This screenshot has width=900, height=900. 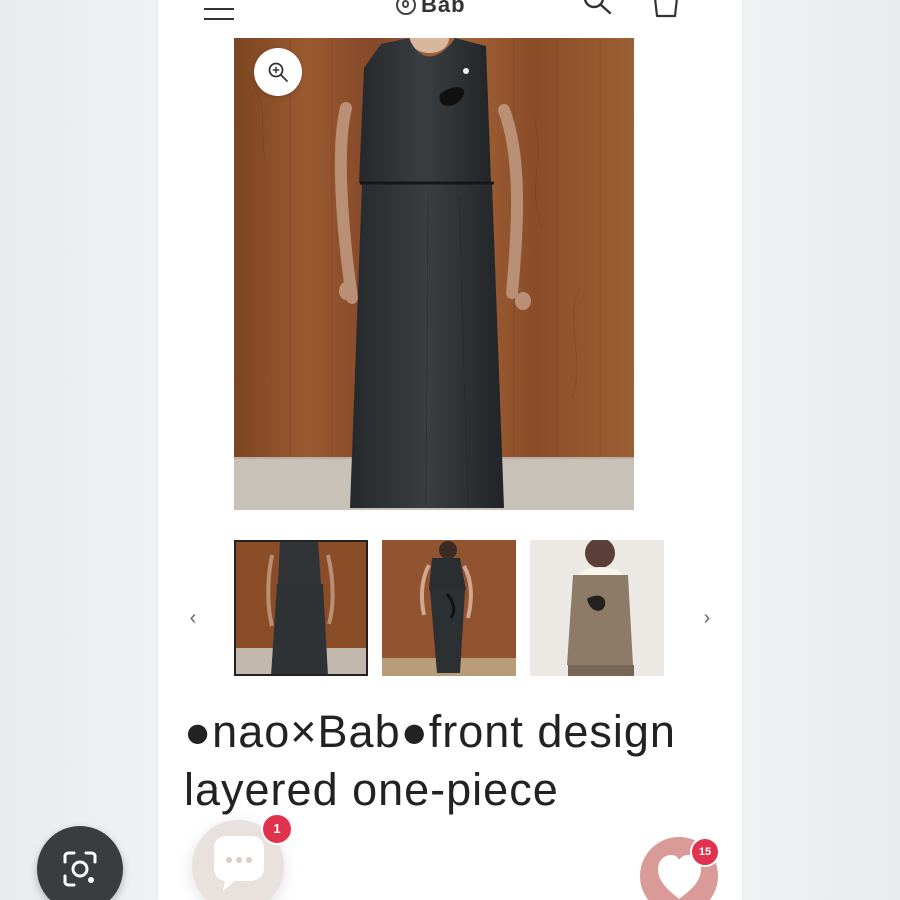 What do you see at coordinates (80, 869) in the screenshot?
I see `google-lens-icon` at bounding box center [80, 869].